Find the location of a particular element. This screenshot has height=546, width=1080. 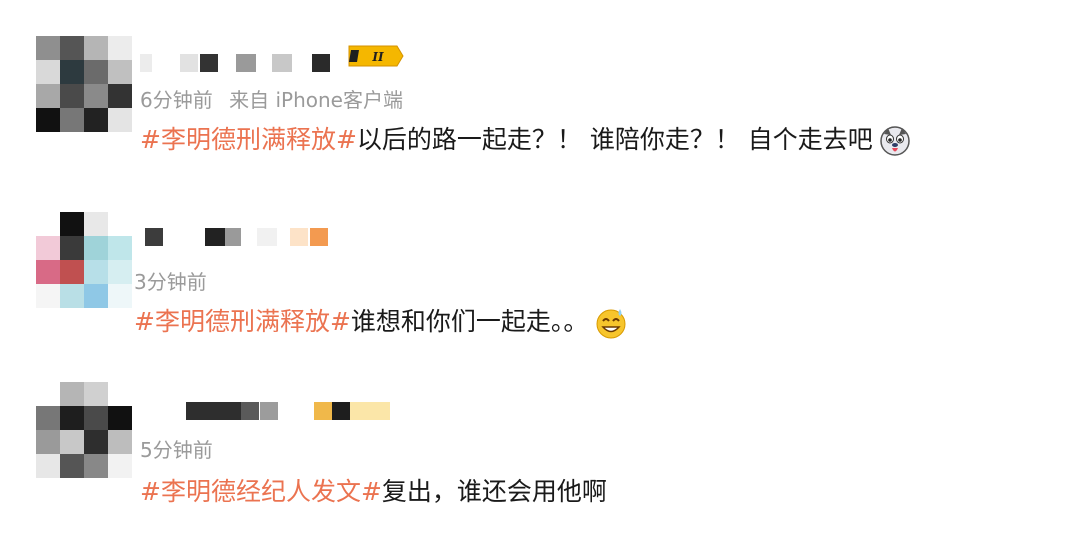

comment-text: #李明德刑满释放#谁想和你们一起走。。 is located at coordinates (381, 321).